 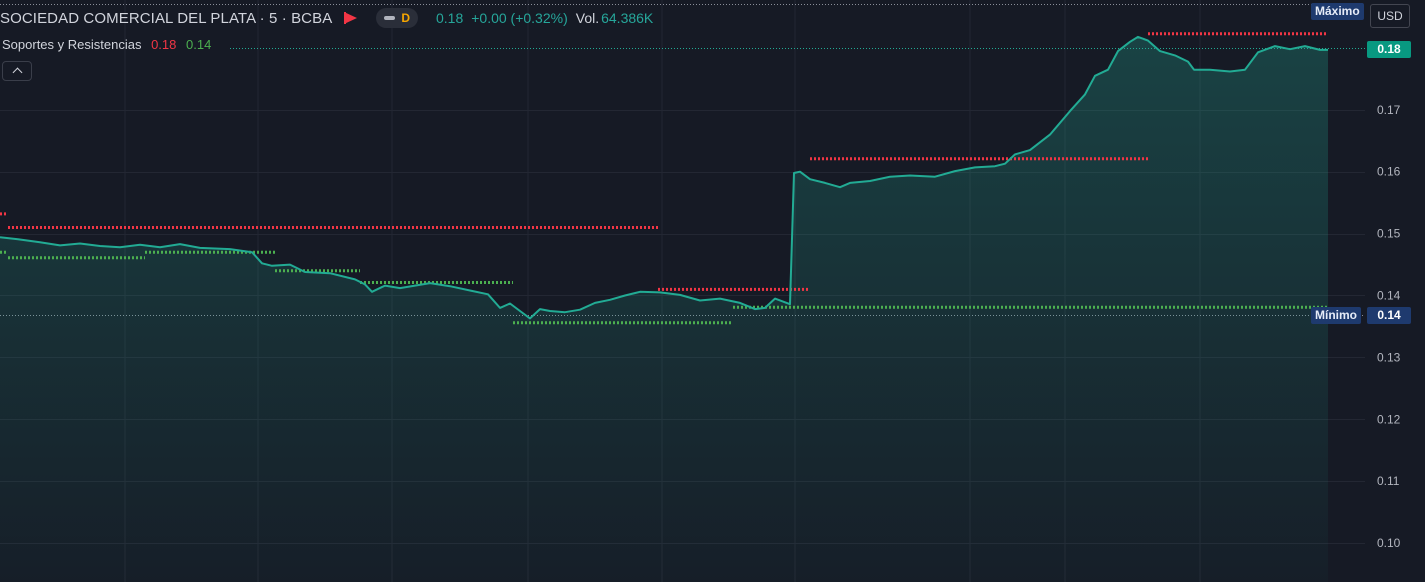 I want to click on indicator-resistance-value: 0.18, so click(x=164, y=44).